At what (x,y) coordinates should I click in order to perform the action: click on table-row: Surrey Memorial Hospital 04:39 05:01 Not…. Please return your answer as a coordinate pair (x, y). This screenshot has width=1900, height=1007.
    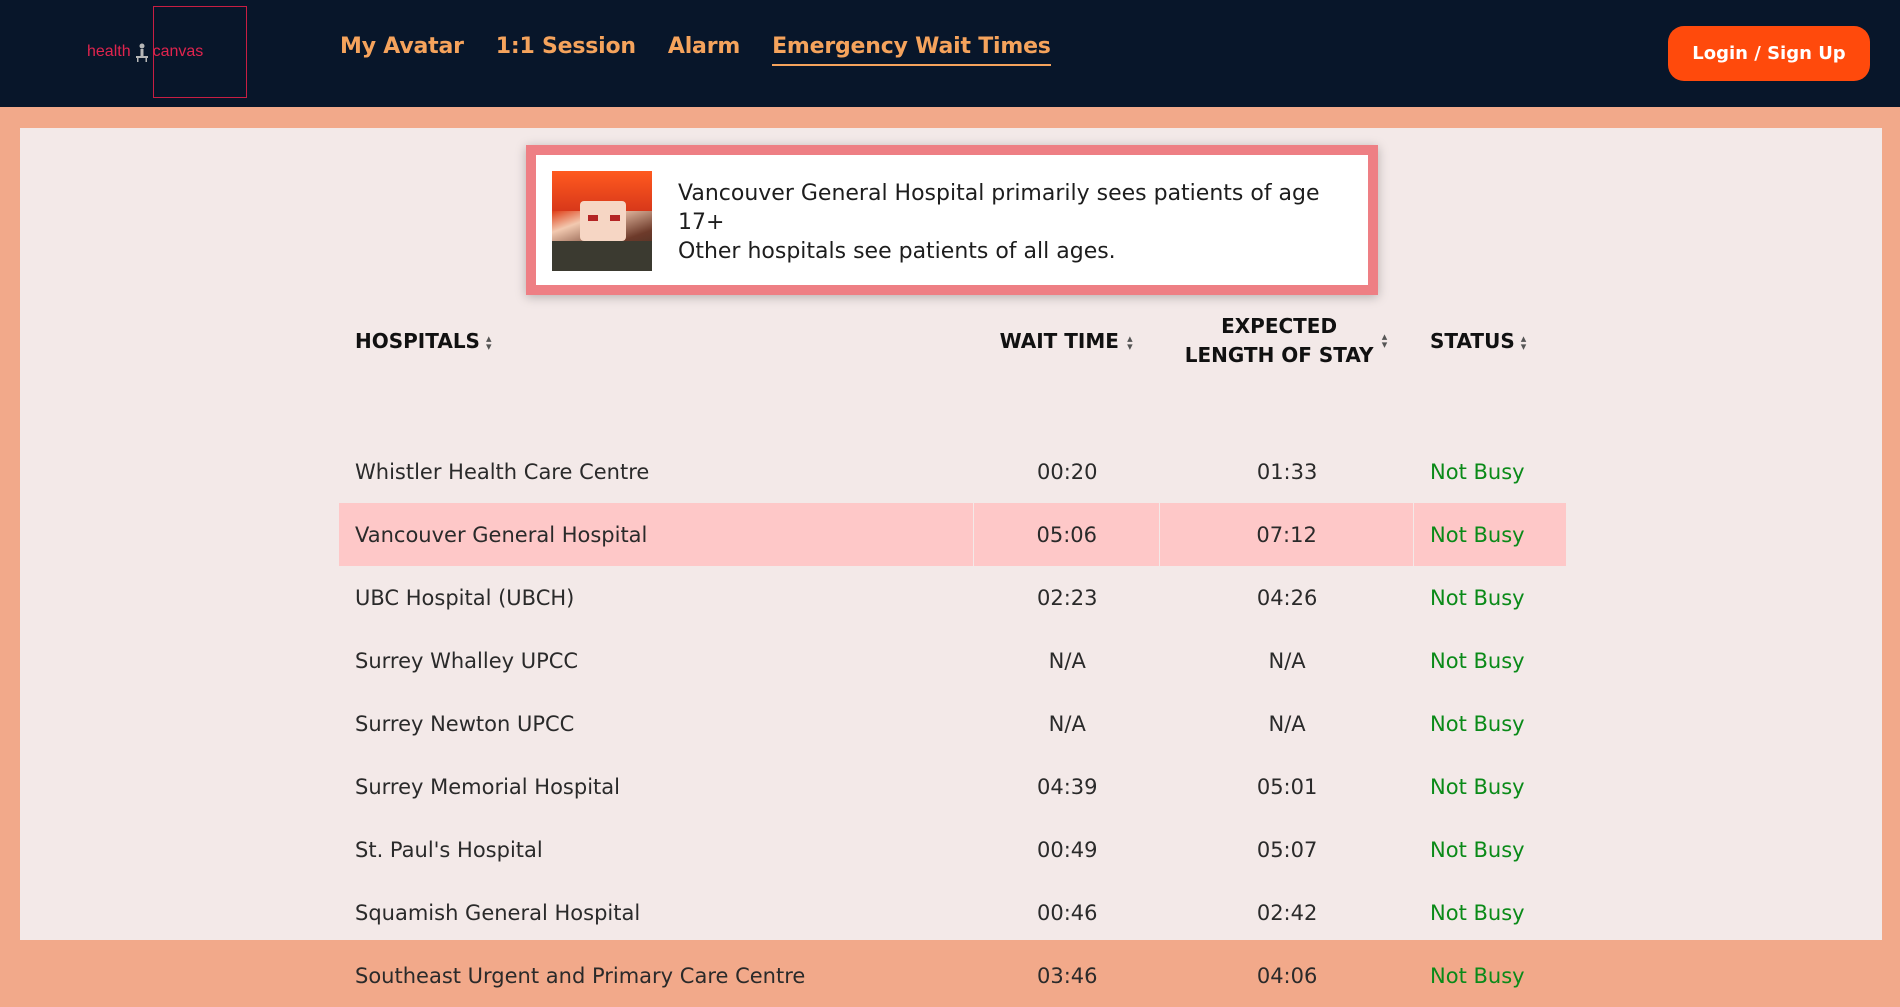
    Looking at the image, I should click on (952, 786).